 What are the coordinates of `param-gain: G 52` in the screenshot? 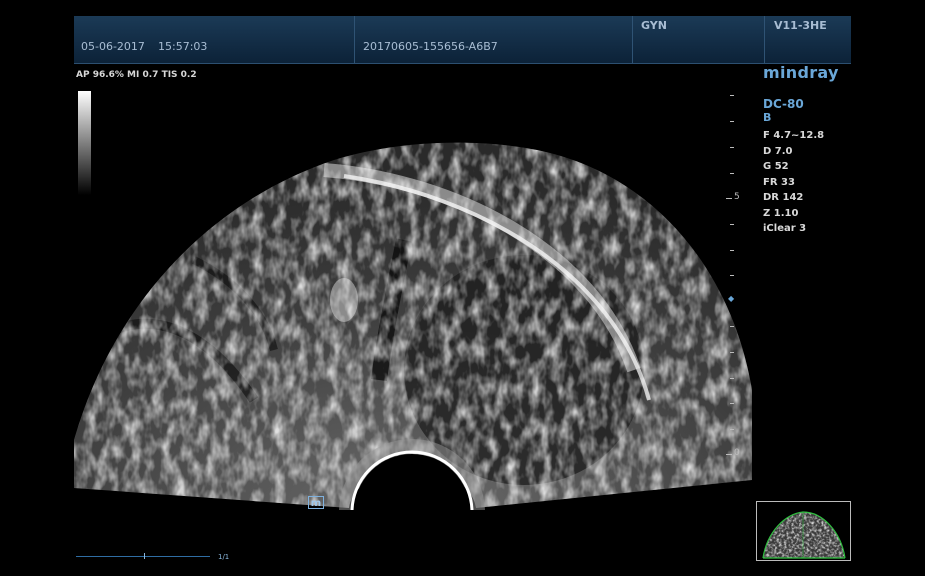 It's located at (776, 166).